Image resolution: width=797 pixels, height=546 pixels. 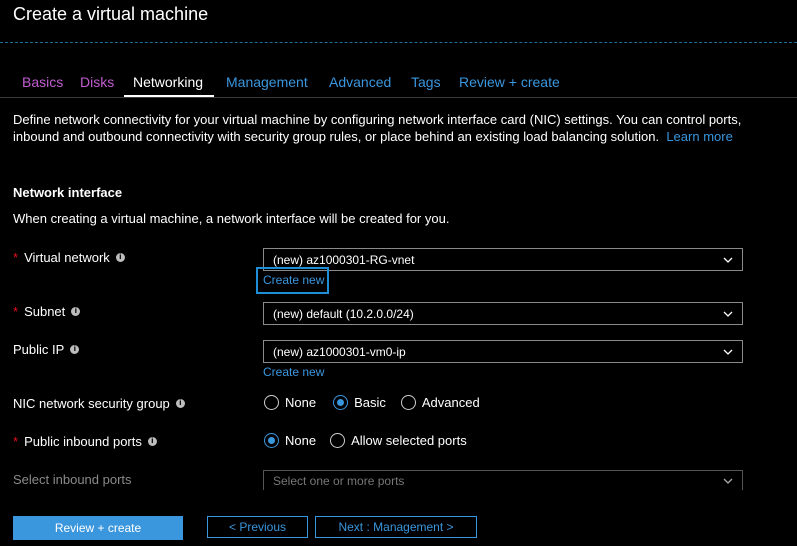 I want to click on nic-nsg-option-advanced: Advanced, so click(x=440, y=402).